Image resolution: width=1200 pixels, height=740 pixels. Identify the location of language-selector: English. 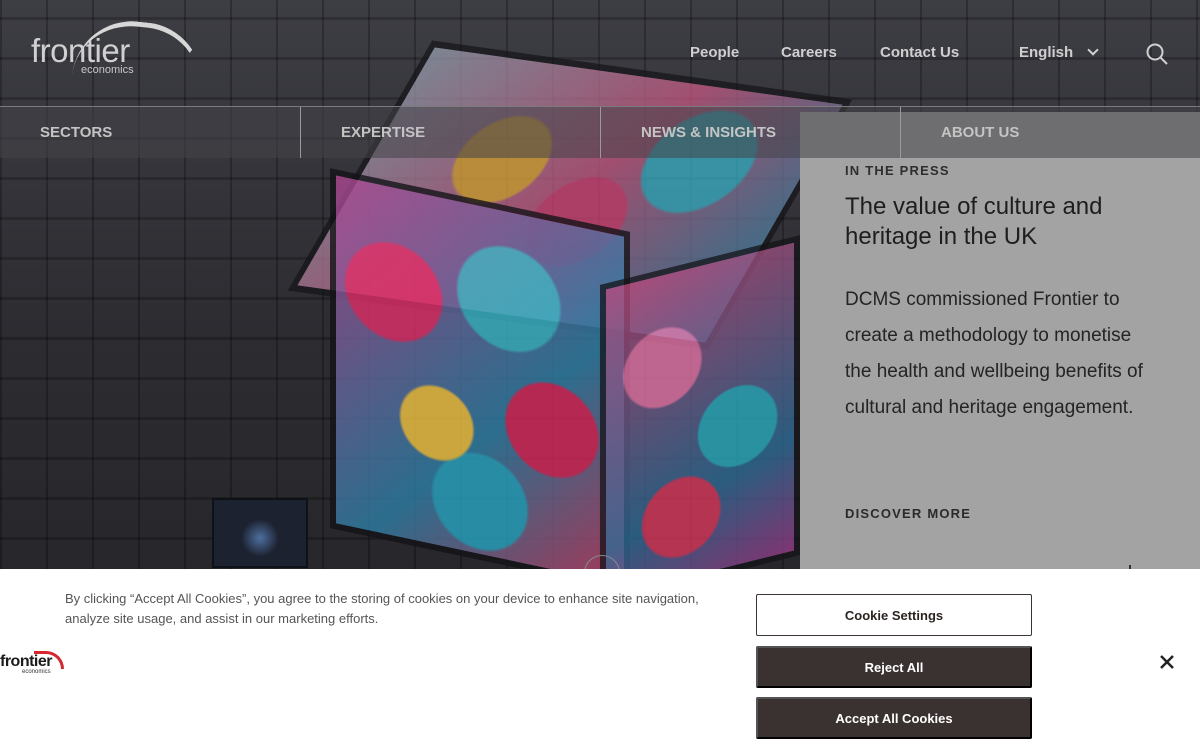
(1059, 52).